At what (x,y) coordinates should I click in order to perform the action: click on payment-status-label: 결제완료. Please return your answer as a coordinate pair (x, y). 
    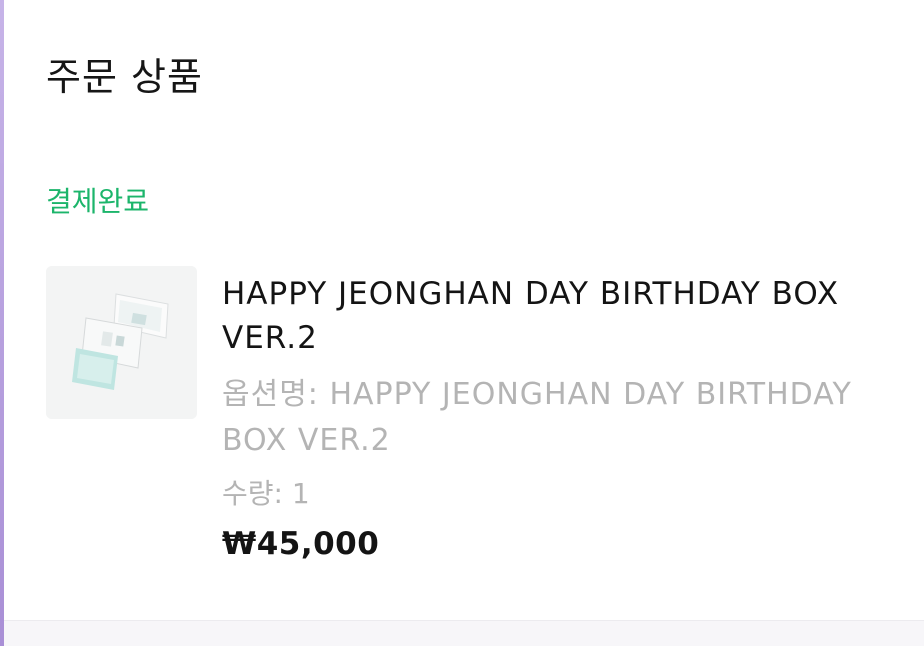
    Looking at the image, I should click on (98, 201).